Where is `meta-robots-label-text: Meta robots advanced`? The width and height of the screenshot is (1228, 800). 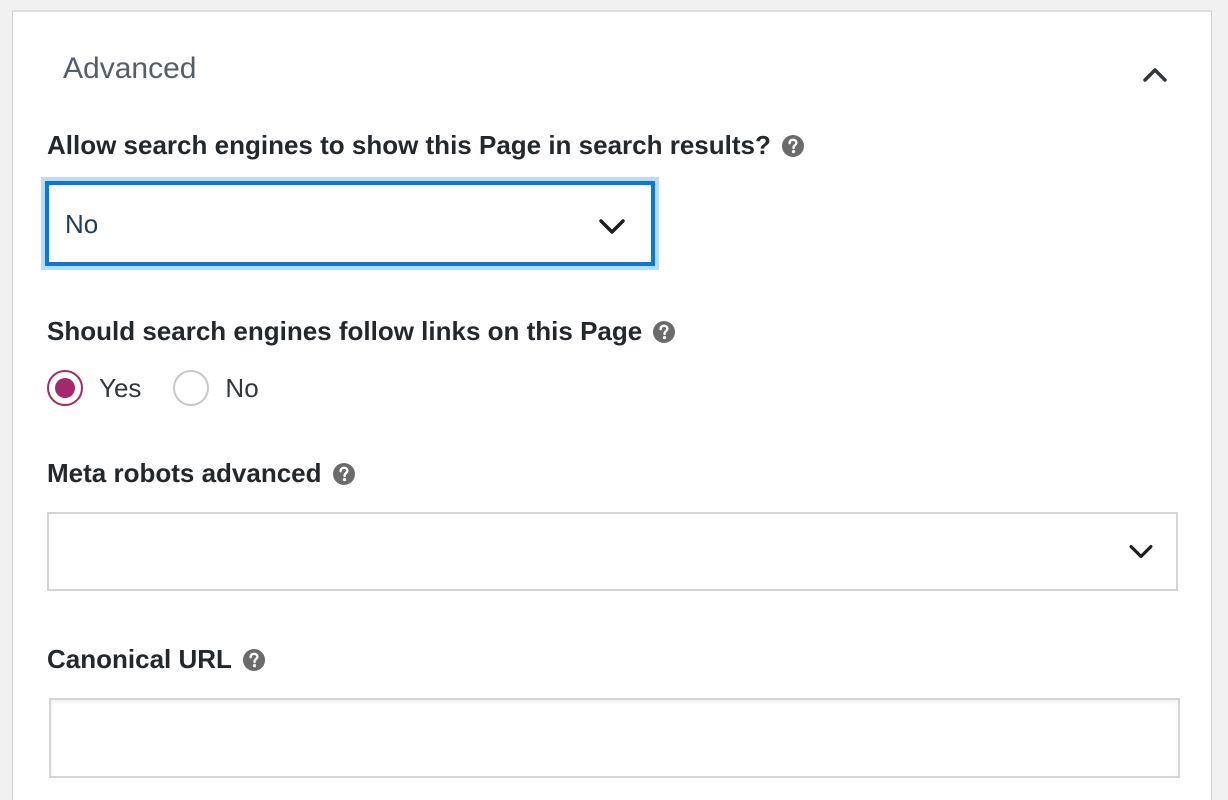 meta-robots-label-text: Meta robots advanced is located at coordinates (184, 473).